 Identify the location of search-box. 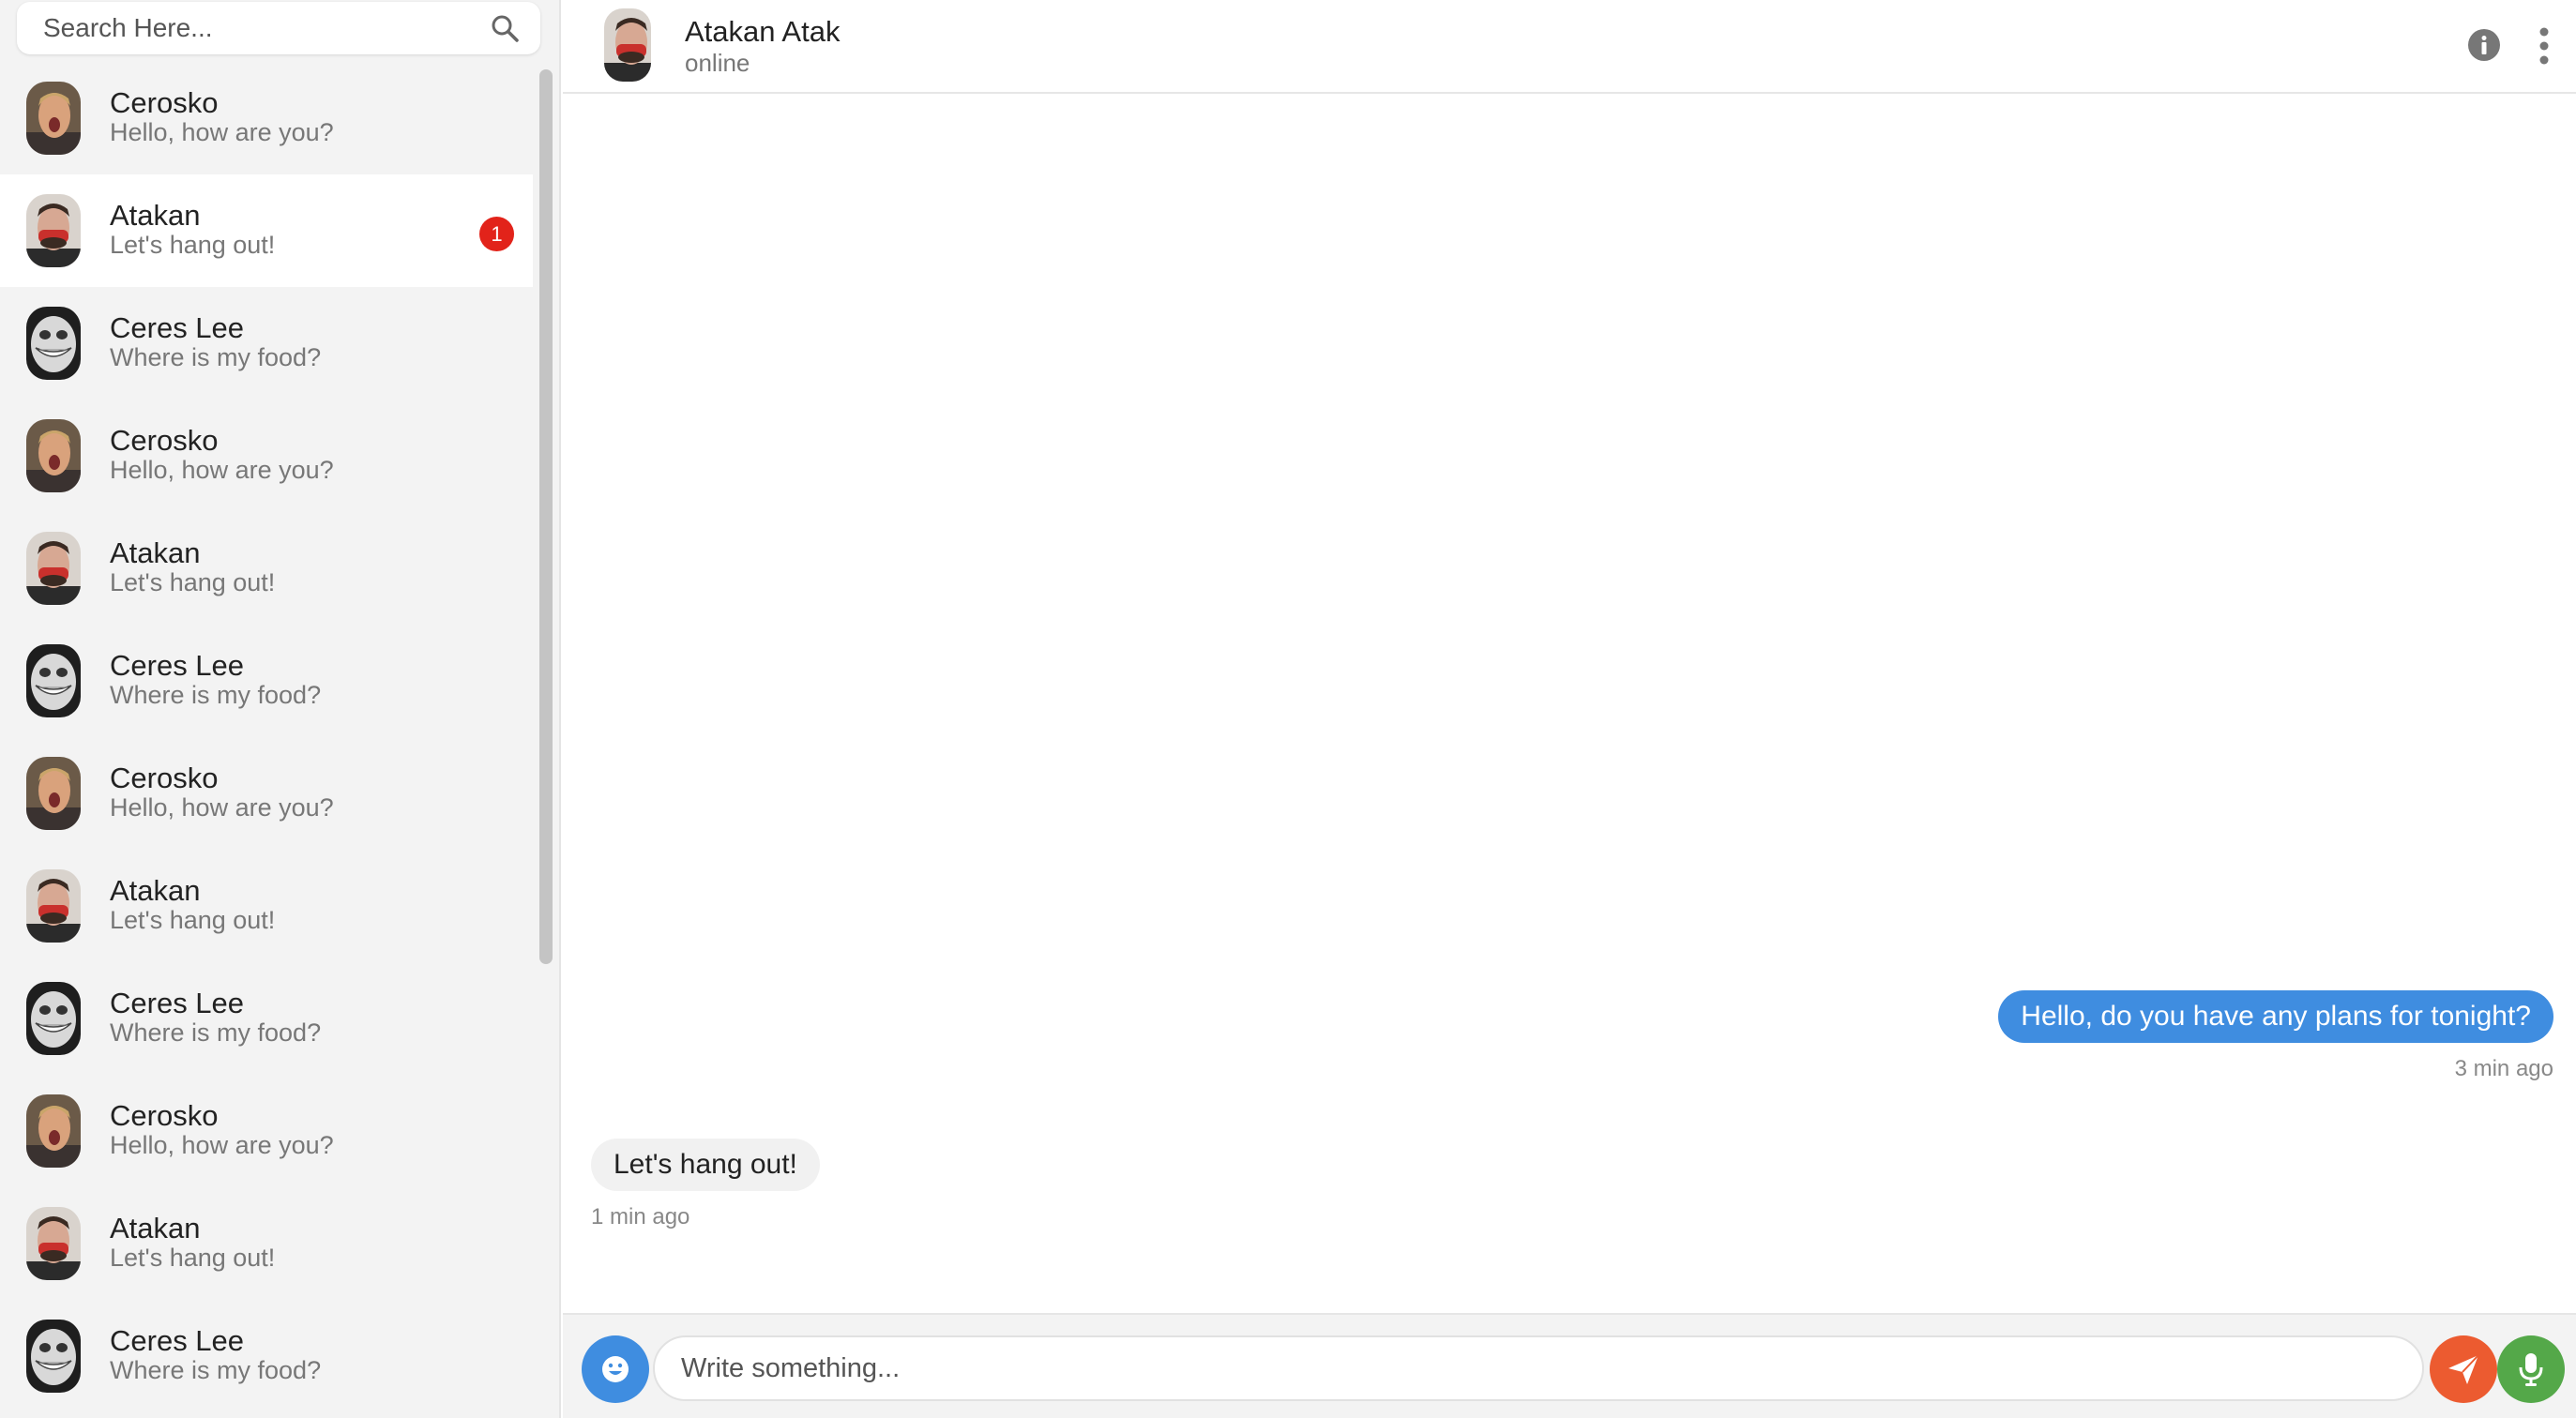
(278, 28).